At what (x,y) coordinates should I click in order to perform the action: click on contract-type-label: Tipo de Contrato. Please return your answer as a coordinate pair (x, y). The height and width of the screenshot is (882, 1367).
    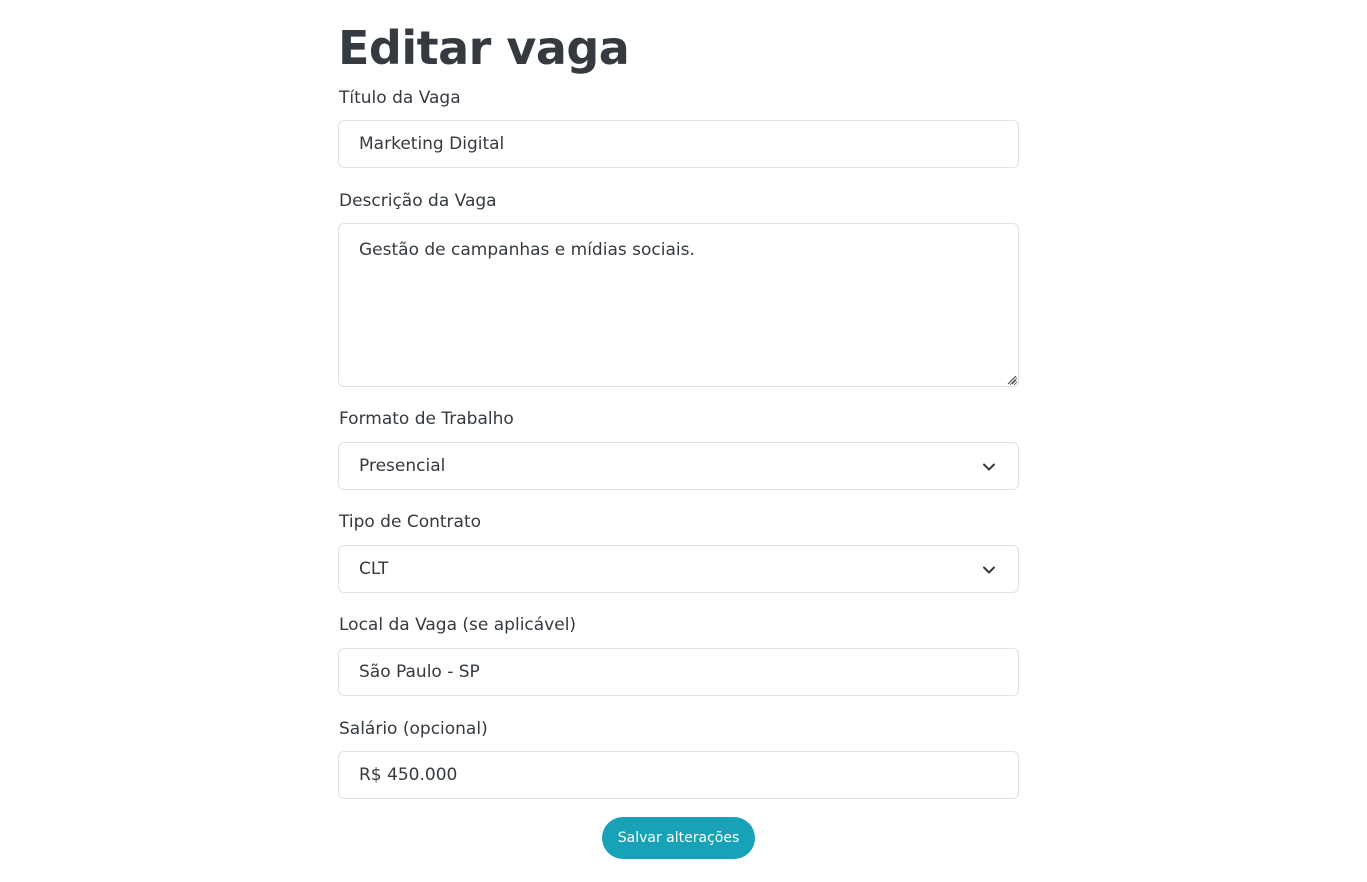
    Looking at the image, I should click on (410, 522).